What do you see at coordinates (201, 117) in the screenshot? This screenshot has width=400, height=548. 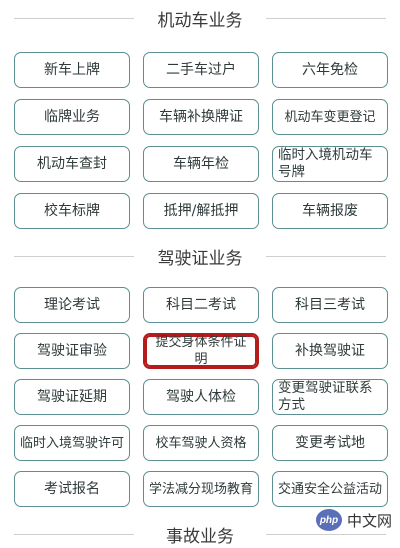 I see `plate-replacement-button: 车辆补换牌证` at bounding box center [201, 117].